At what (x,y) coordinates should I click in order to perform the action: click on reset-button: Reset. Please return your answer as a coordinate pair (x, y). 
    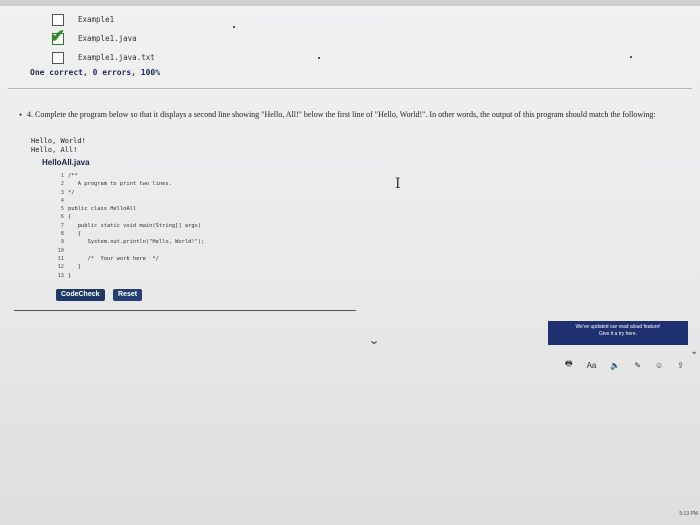
    Looking at the image, I should click on (128, 295).